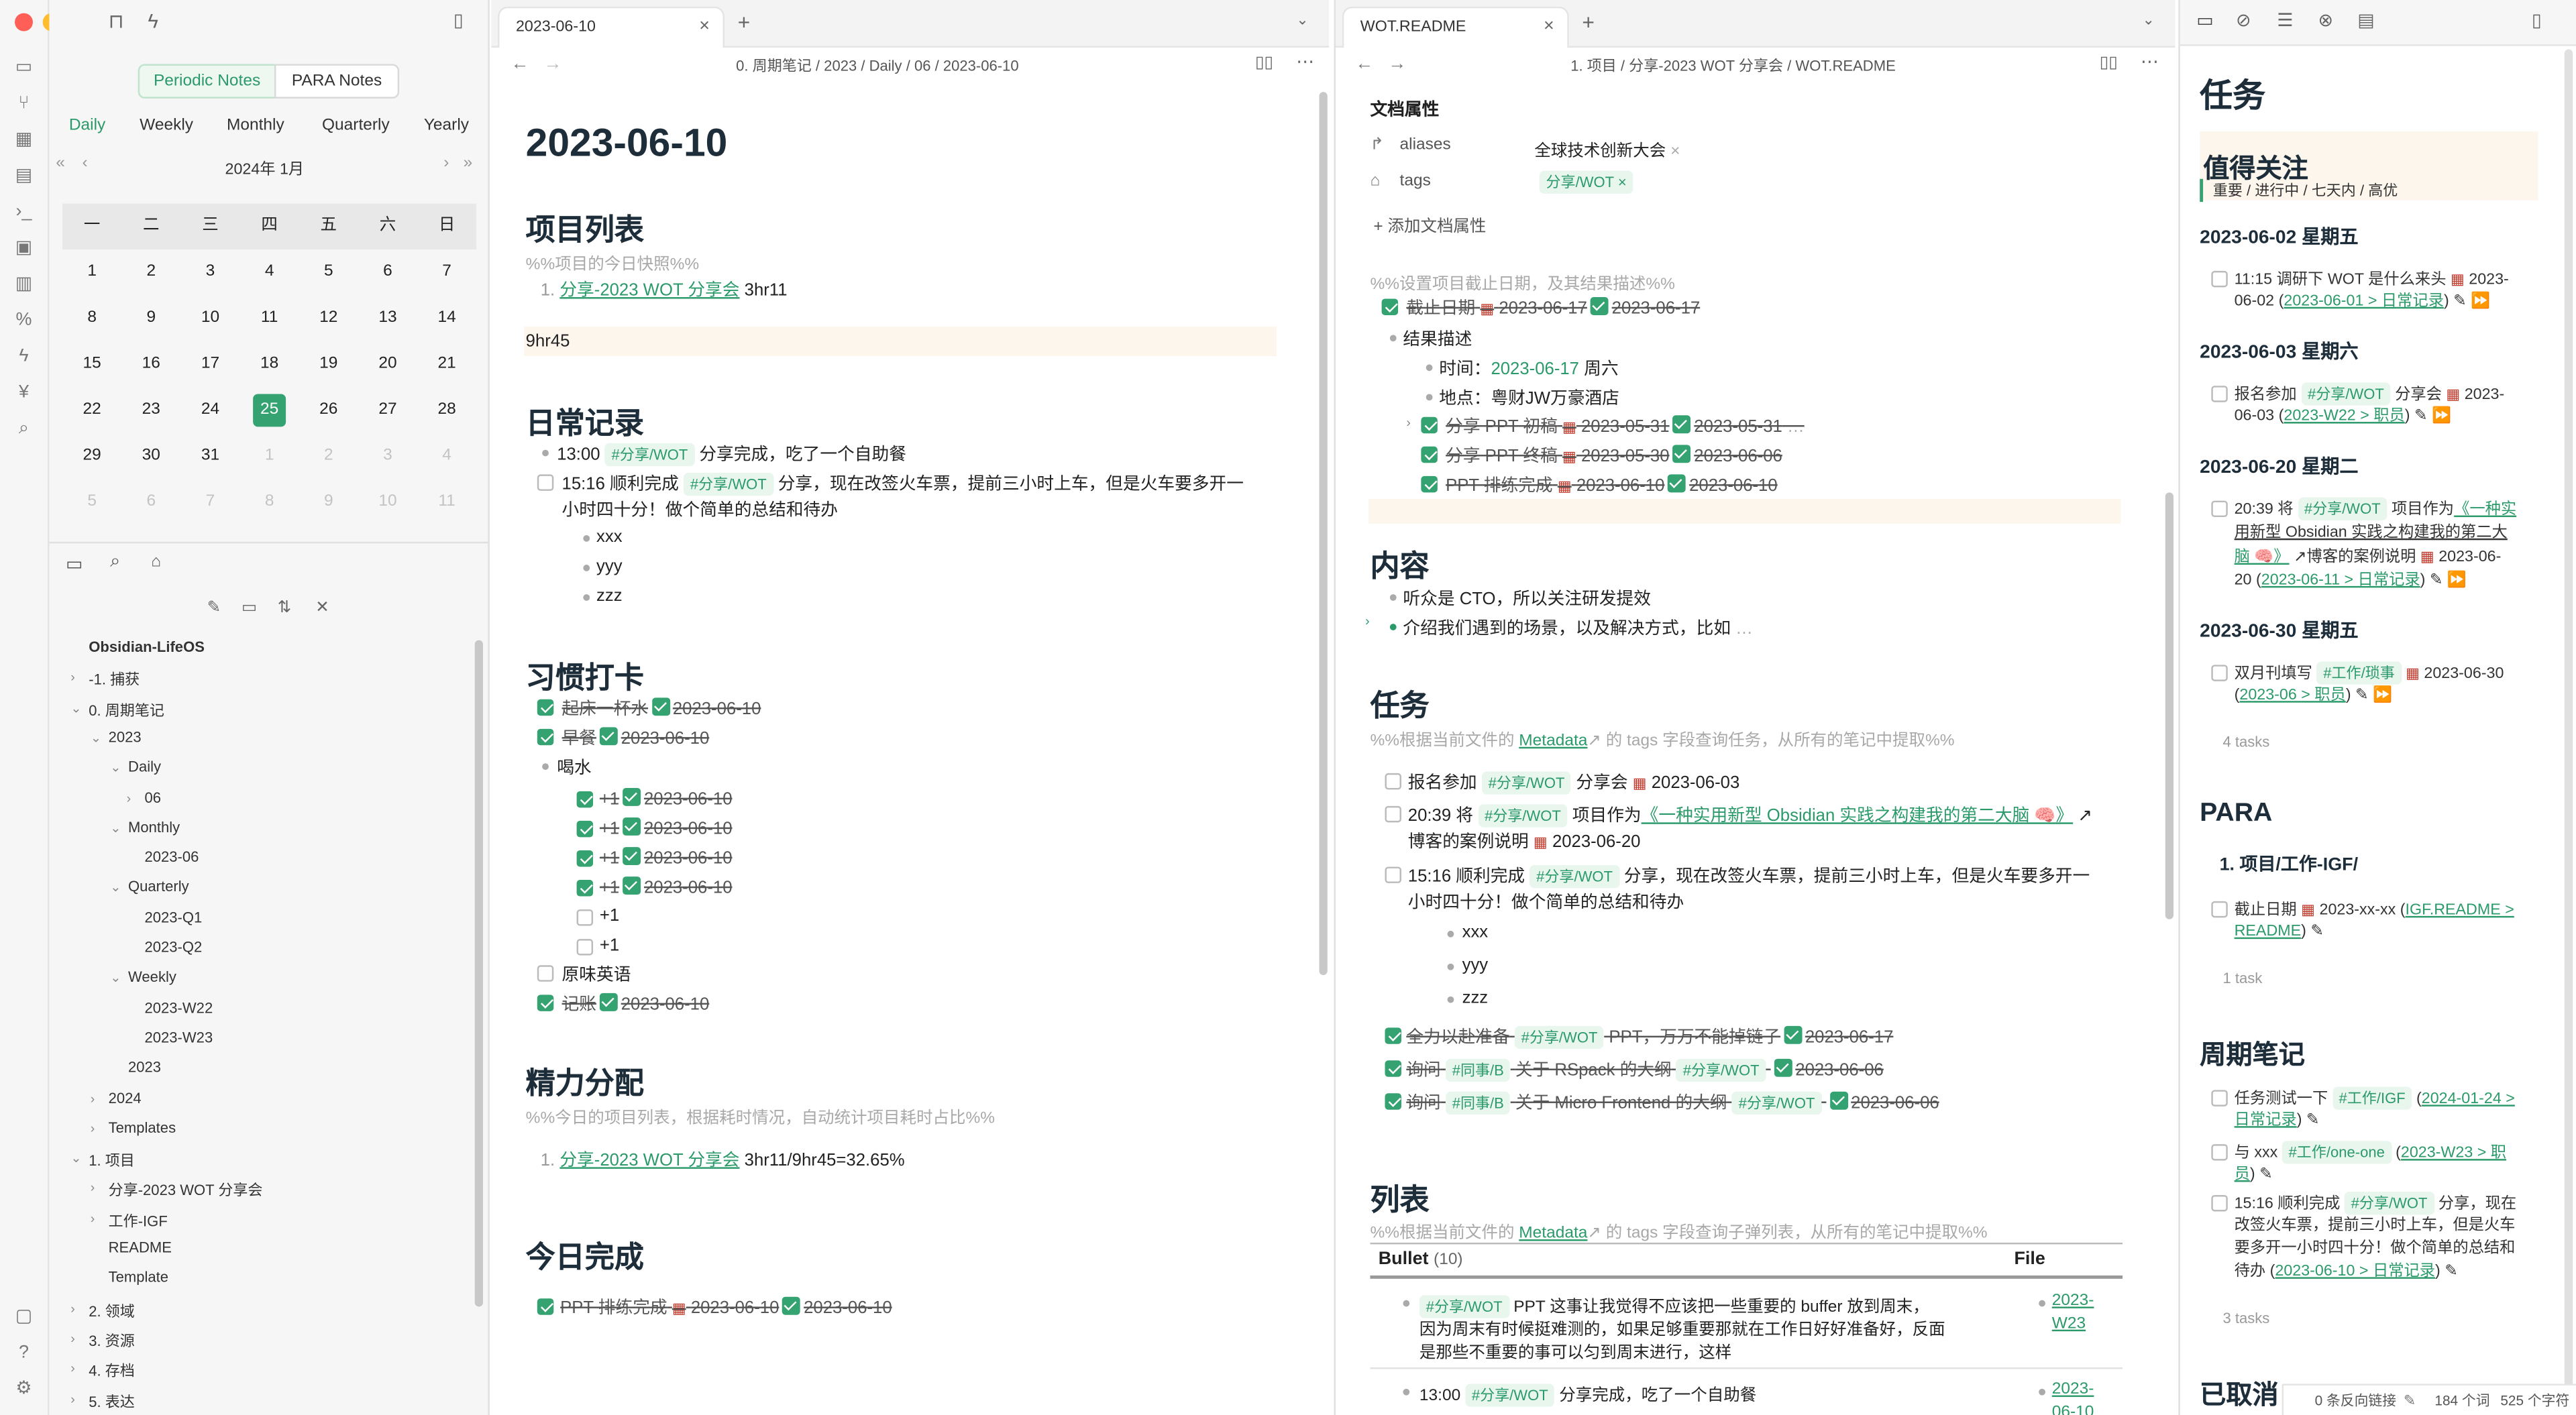  I want to click on calendar-day: 29, so click(91, 456).